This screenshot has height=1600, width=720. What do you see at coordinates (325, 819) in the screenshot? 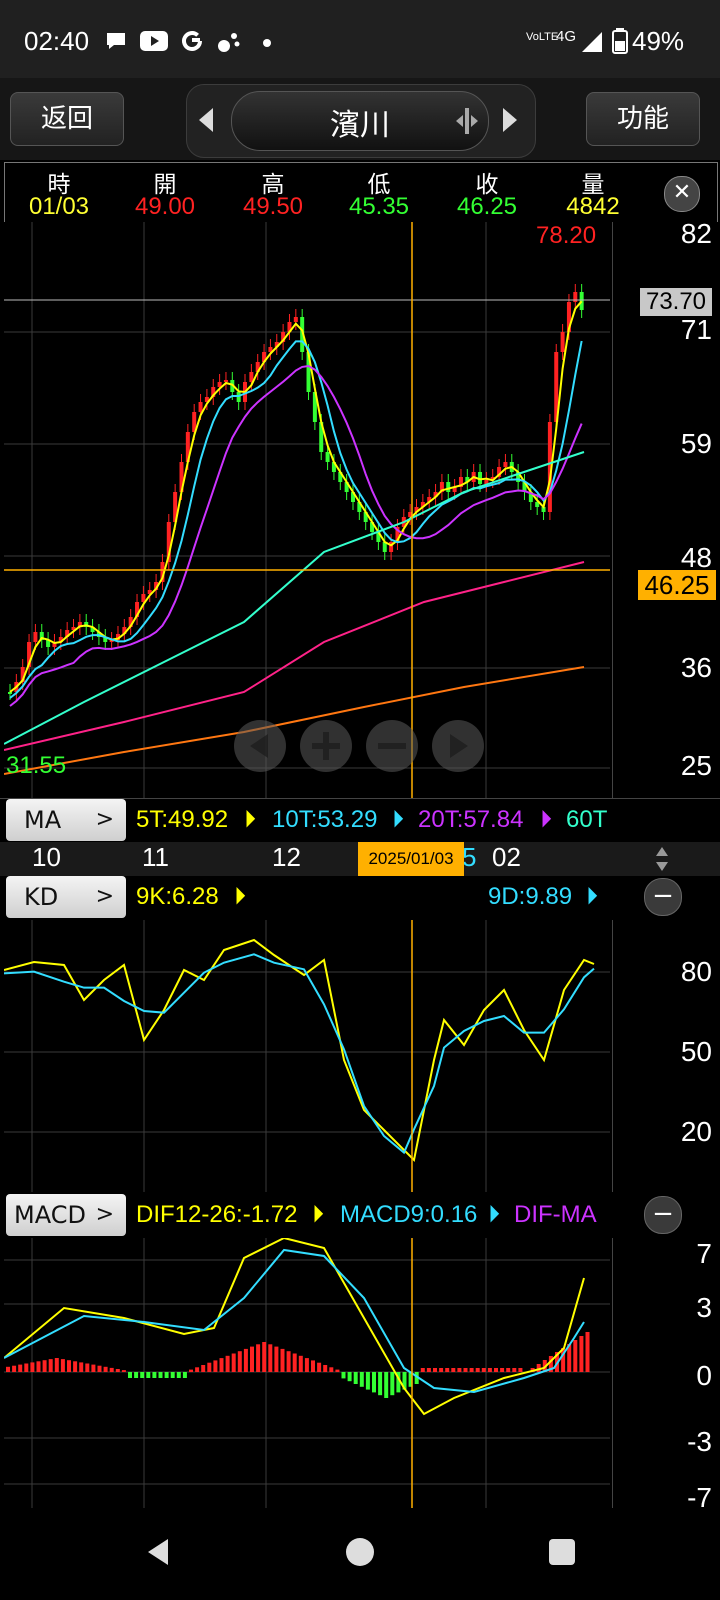
I see `ma10-value: 10T:53.29` at bounding box center [325, 819].